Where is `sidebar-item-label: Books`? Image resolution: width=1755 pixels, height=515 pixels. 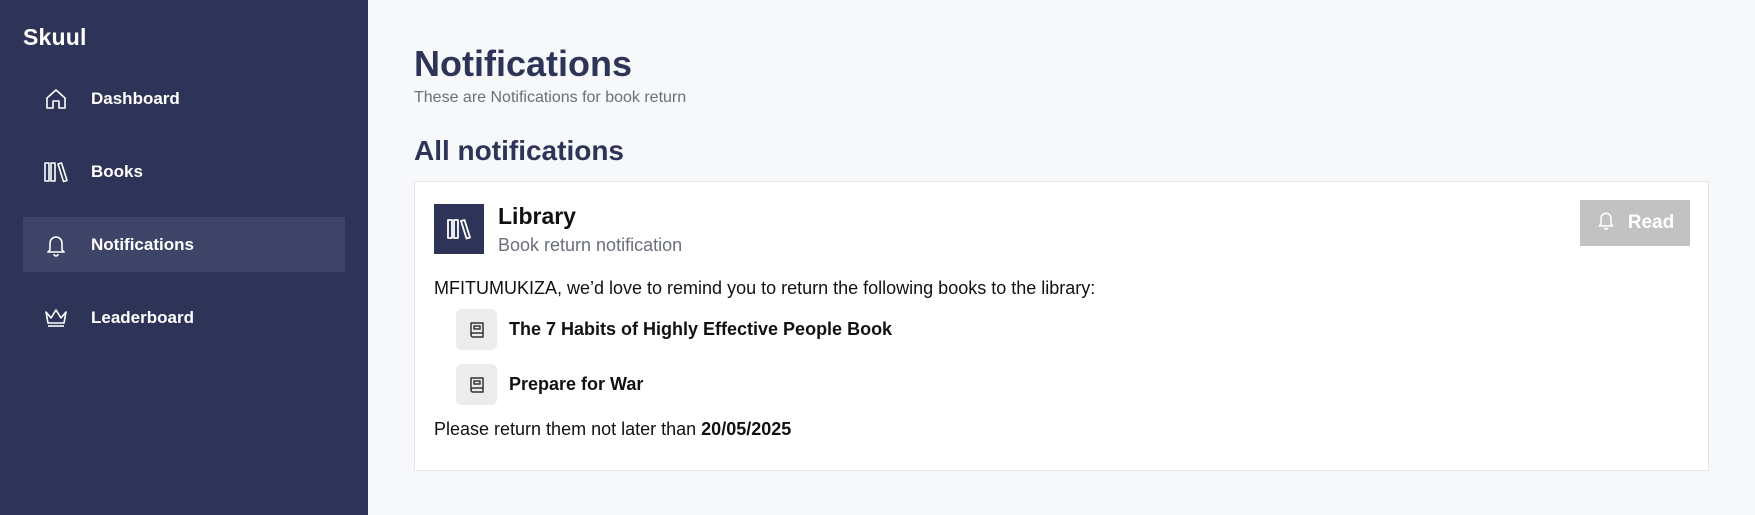
sidebar-item-label: Books is located at coordinates (117, 171).